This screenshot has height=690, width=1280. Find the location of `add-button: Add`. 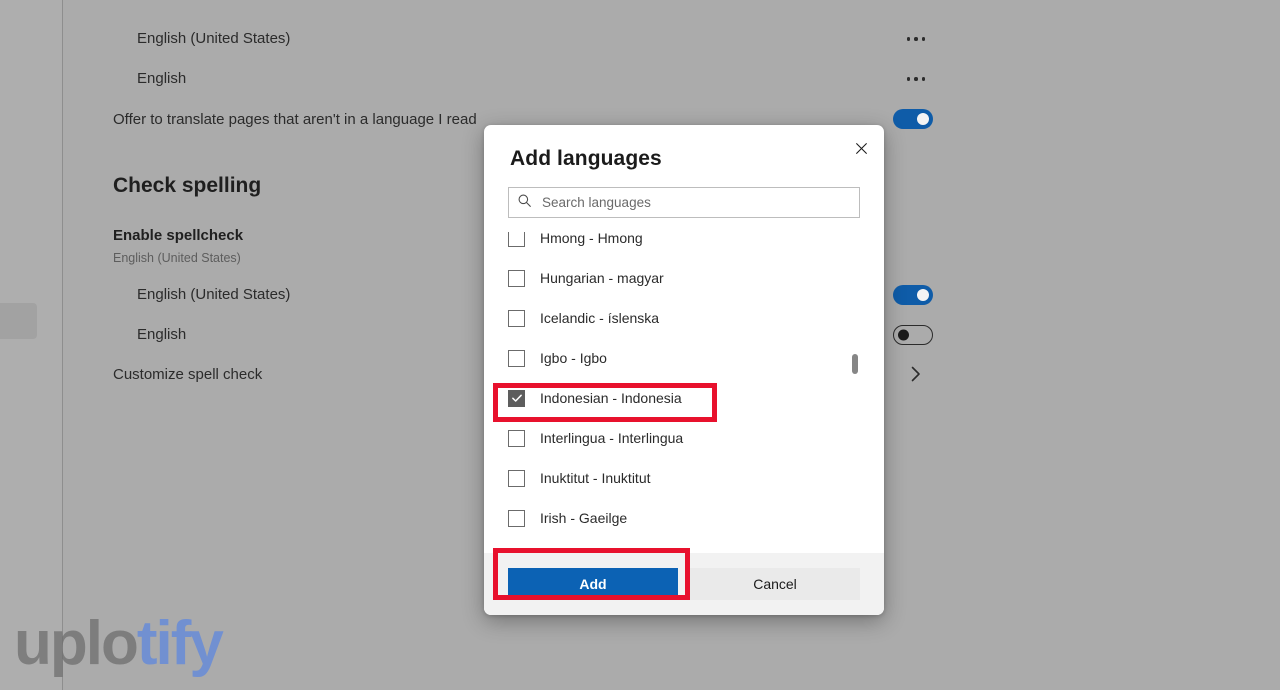

add-button: Add is located at coordinates (593, 584).